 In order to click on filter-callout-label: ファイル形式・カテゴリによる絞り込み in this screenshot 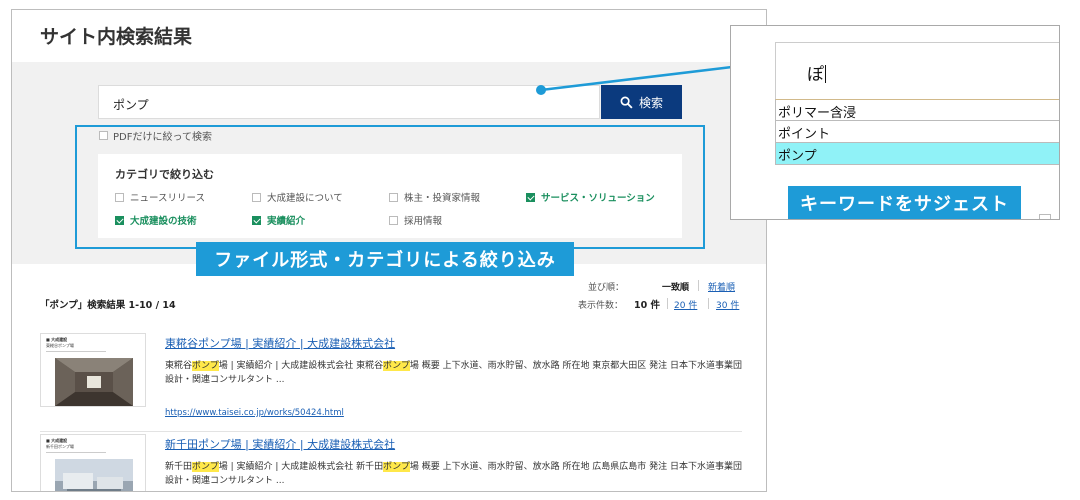, I will do `click(385, 259)`.